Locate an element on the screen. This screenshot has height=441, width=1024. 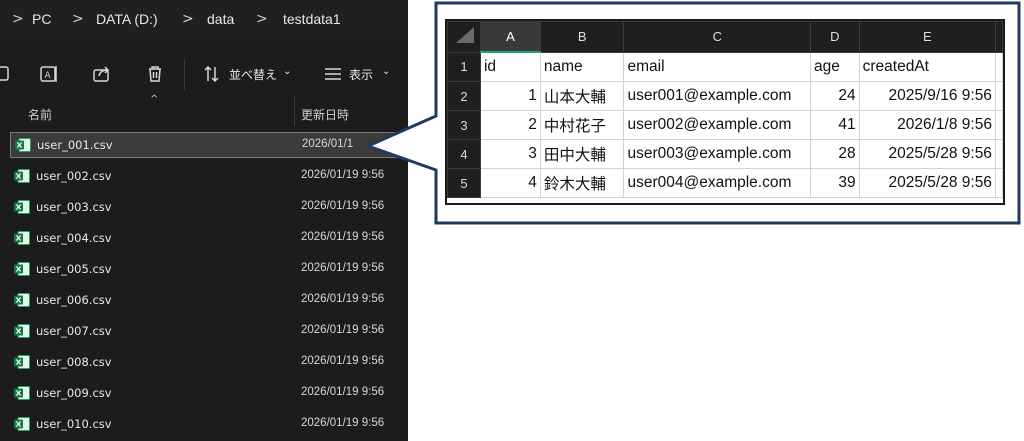
row-number: 3 is located at coordinates (464, 125).